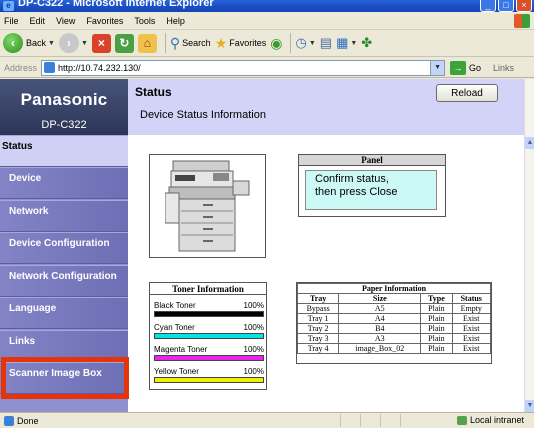 This screenshot has height=428, width=534. I want to click on messenger-button: ✤, so click(366, 43).